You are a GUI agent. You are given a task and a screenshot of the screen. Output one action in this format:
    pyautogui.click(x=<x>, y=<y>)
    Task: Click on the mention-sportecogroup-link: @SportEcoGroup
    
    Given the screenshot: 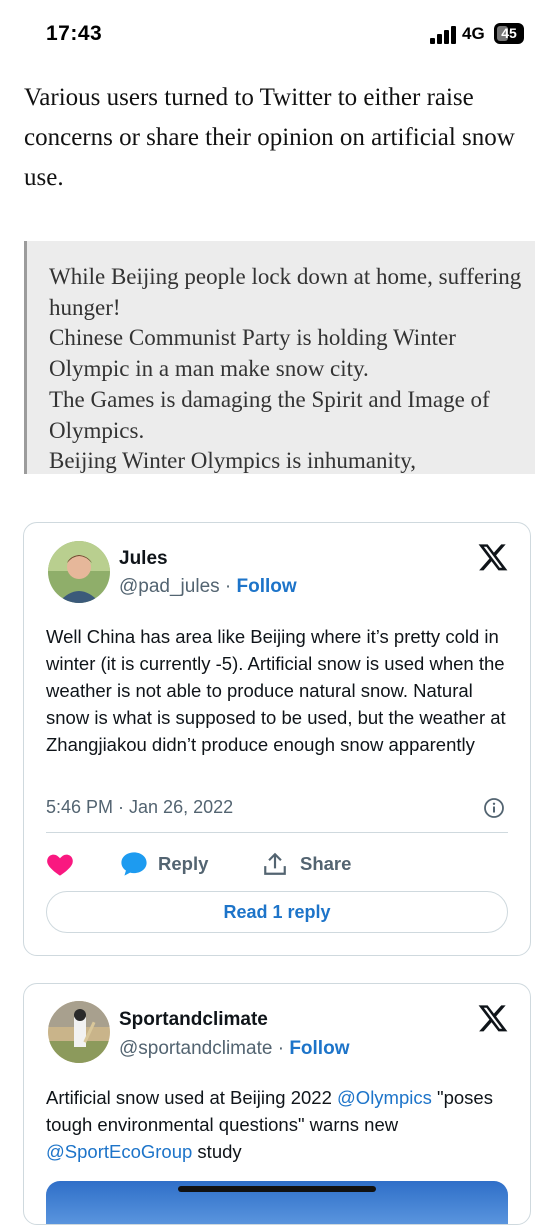 What is the action you would take?
    pyautogui.click(x=119, y=1151)
    